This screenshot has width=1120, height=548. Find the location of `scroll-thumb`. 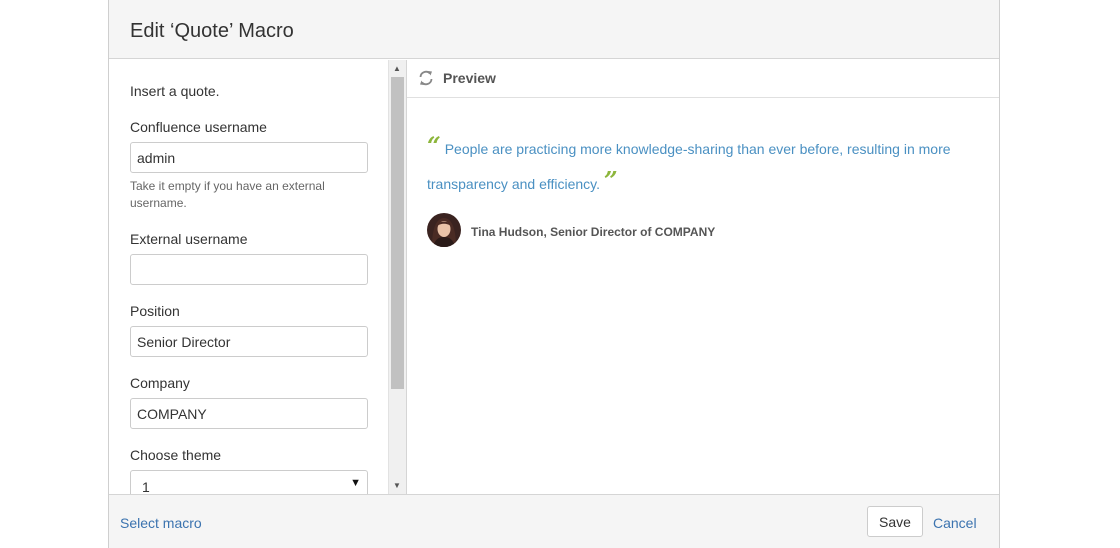

scroll-thumb is located at coordinates (397, 233).